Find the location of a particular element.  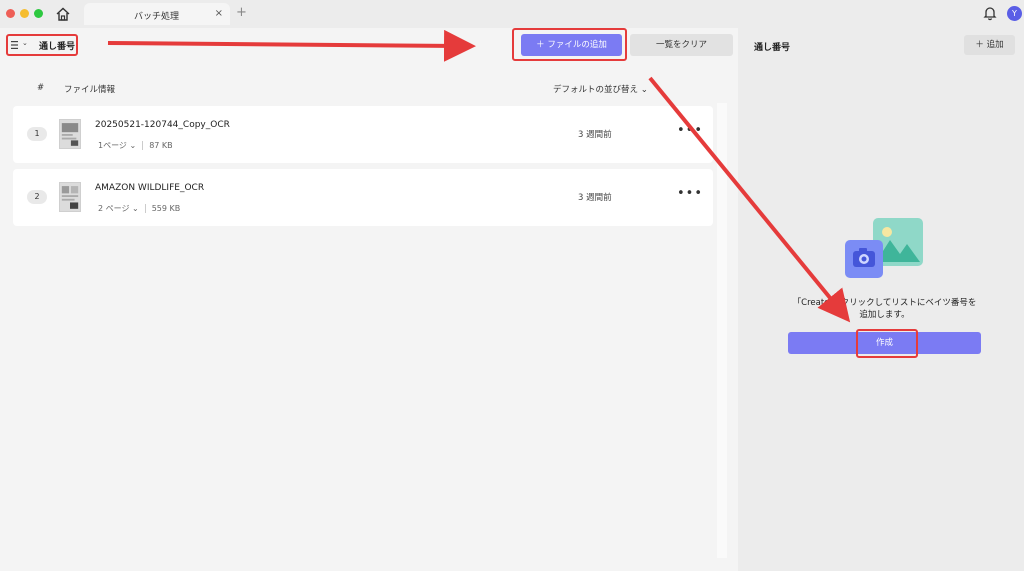

sort-dropdown: デフォルトの並び替え ⌄ is located at coordinates (600, 89).